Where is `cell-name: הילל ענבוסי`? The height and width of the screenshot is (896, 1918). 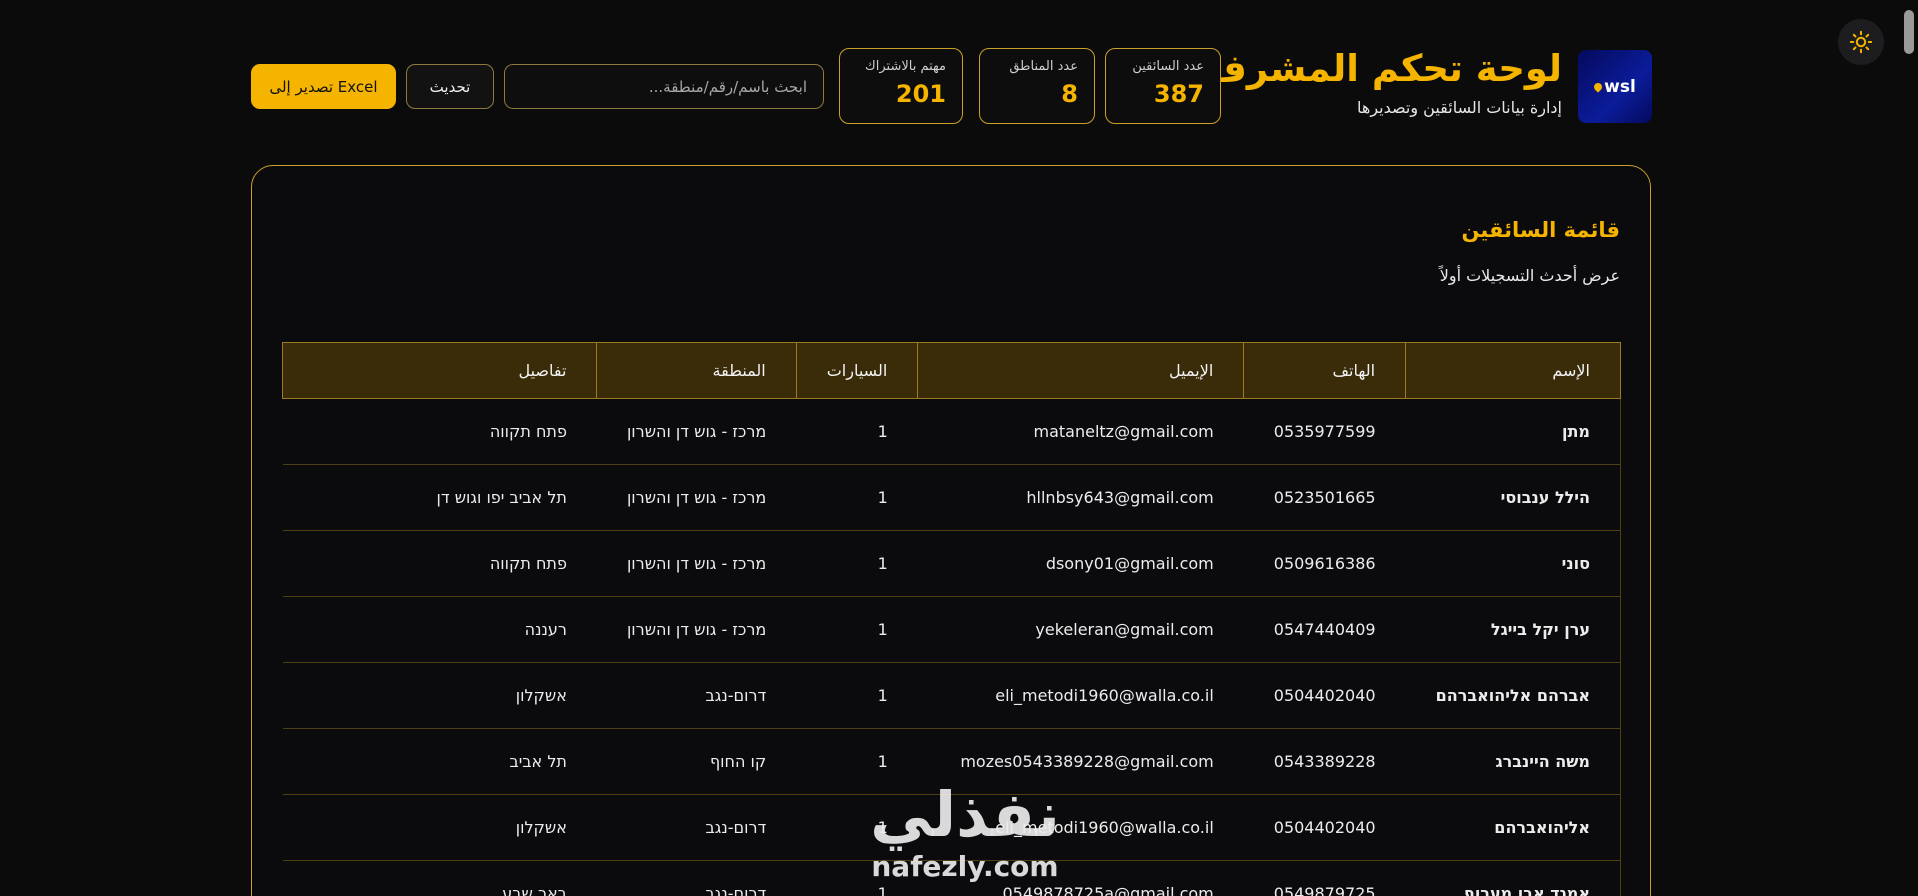
cell-name: הילל ענבוסי is located at coordinates (1513, 497).